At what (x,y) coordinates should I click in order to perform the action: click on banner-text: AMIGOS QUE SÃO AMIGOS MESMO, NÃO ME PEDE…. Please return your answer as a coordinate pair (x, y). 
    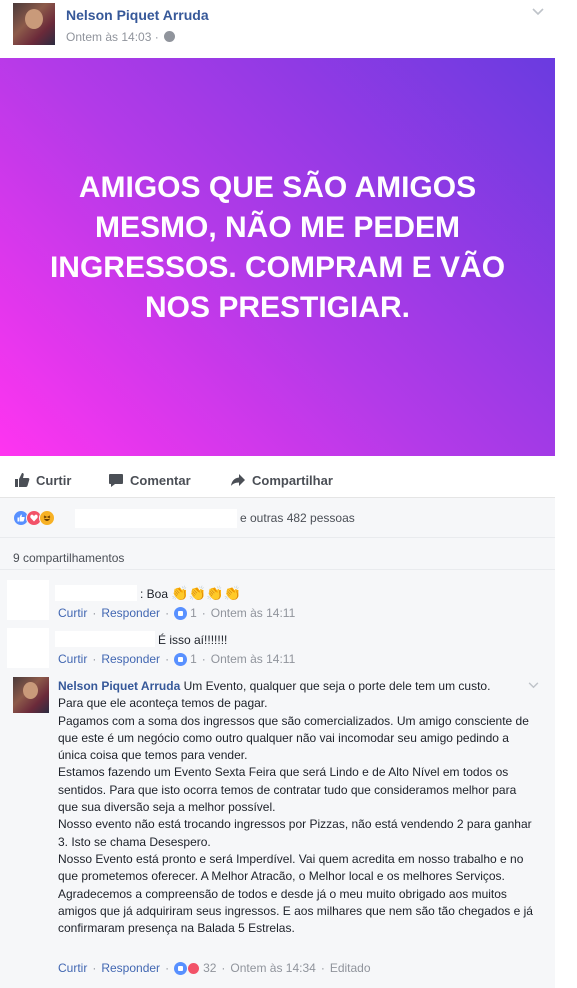
    Looking at the image, I should click on (277, 247).